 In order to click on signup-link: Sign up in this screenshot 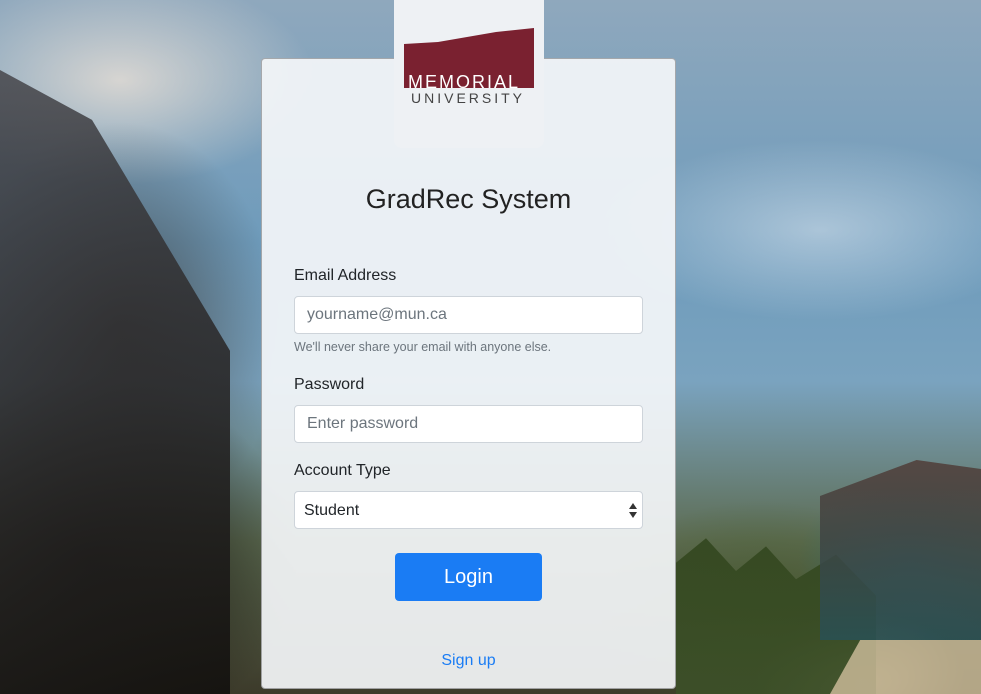, I will do `click(468, 661)`.